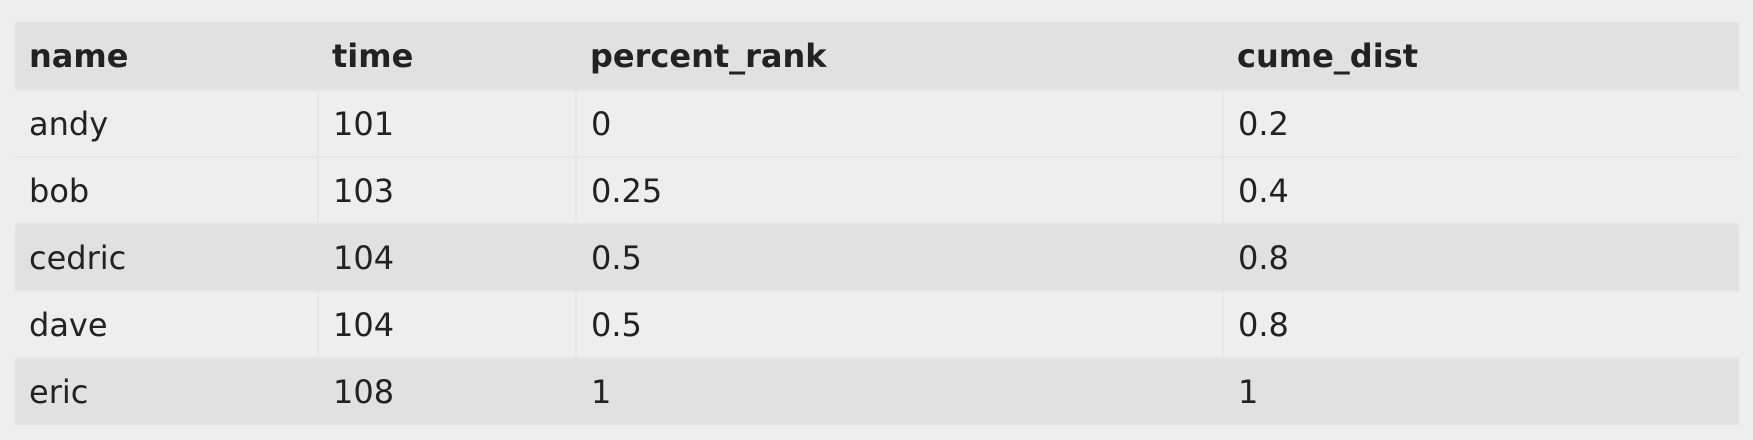  What do you see at coordinates (1481, 123) in the screenshot?
I see `cell-cume-dist: 0.2` at bounding box center [1481, 123].